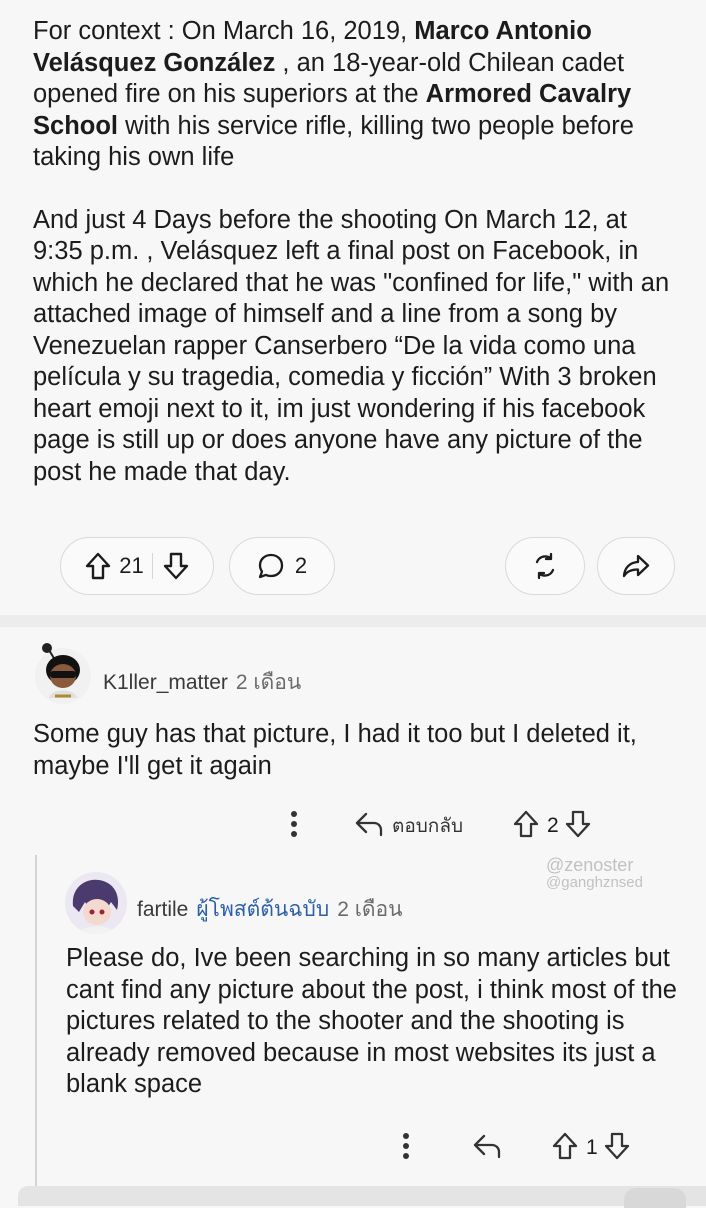 This screenshot has width=706, height=1208. I want to click on comment-actions-1: ตอบกลับ 2, so click(440, 826).